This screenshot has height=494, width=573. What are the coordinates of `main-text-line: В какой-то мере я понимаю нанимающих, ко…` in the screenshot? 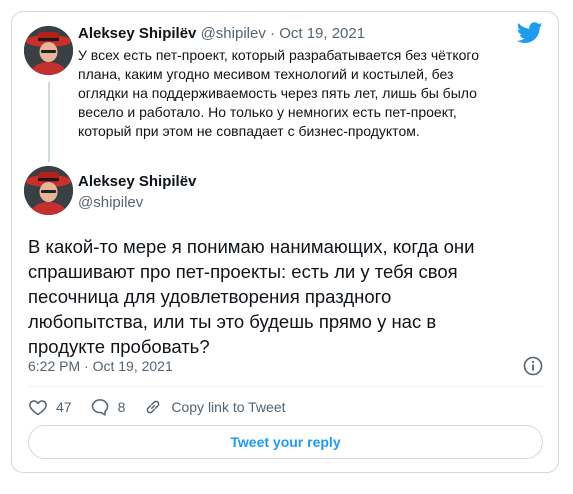 It's located at (251, 246).